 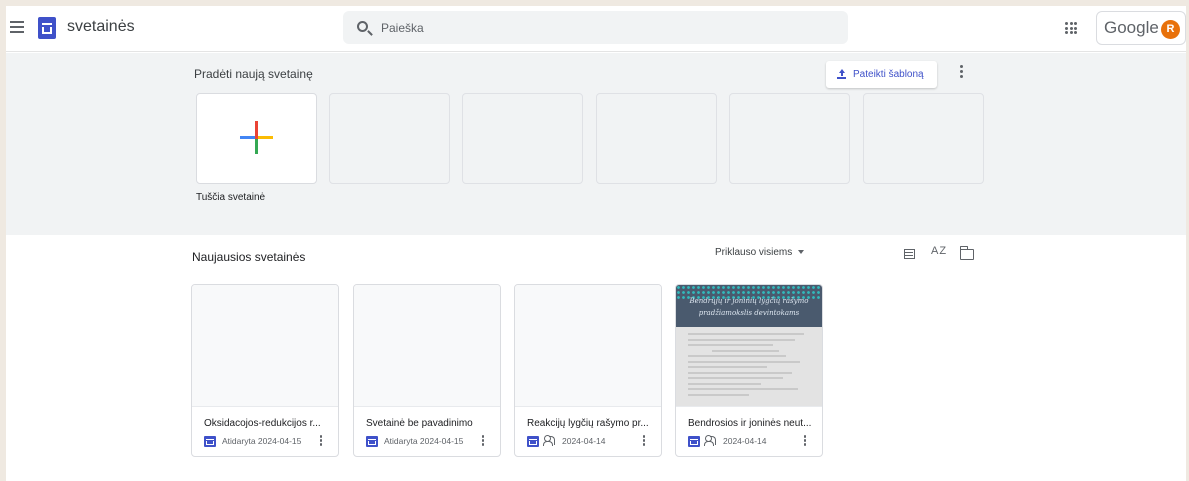 What do you see at coordinates (888, 74) in the screenshot?
I see `upload-template-label: Pateikti šabloną` at bounding box center [888, 74].